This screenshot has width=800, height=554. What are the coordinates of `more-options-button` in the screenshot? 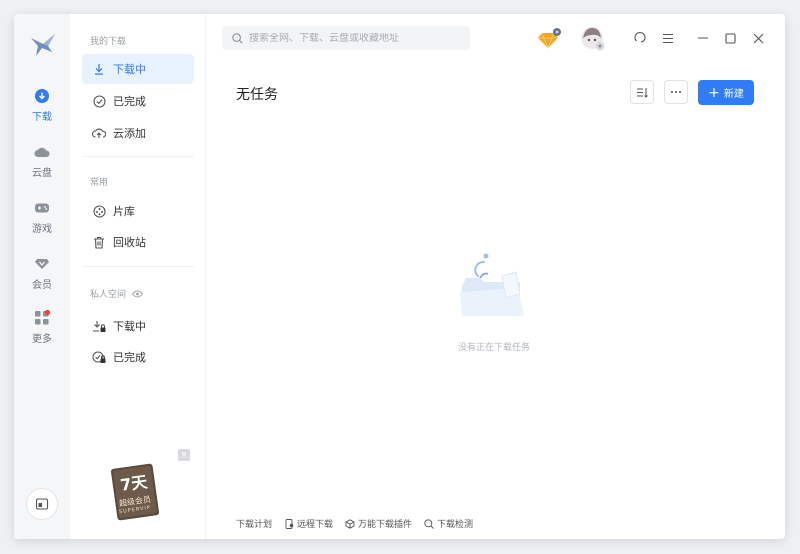 It's located at (676, 92).